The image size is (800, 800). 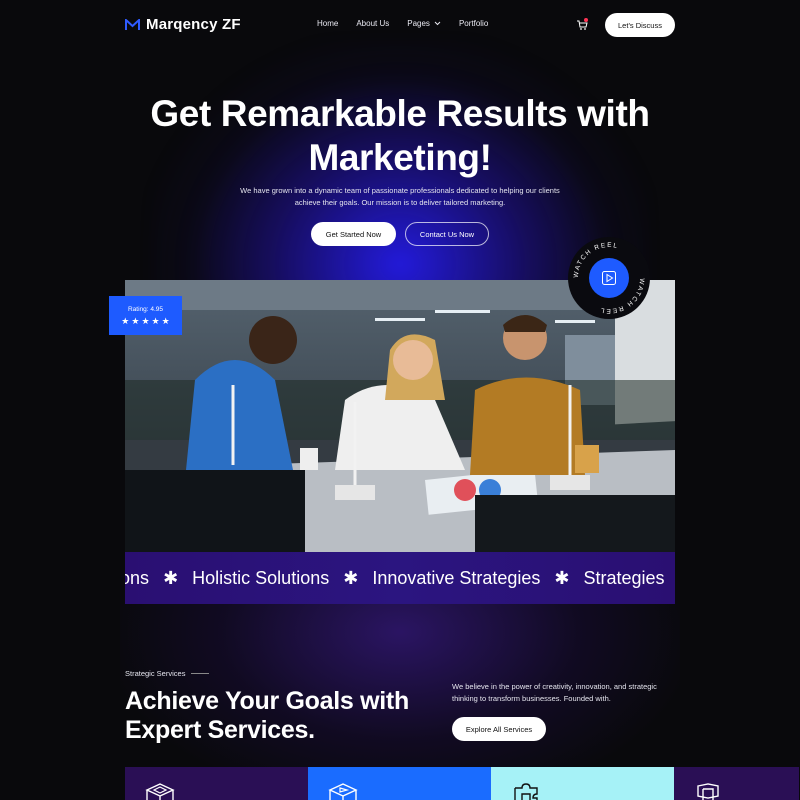 What do you see at coordinates (418, 23) in the screenshot?
I see `nav-pages-label: Pages` at bounding box center [418, 23].